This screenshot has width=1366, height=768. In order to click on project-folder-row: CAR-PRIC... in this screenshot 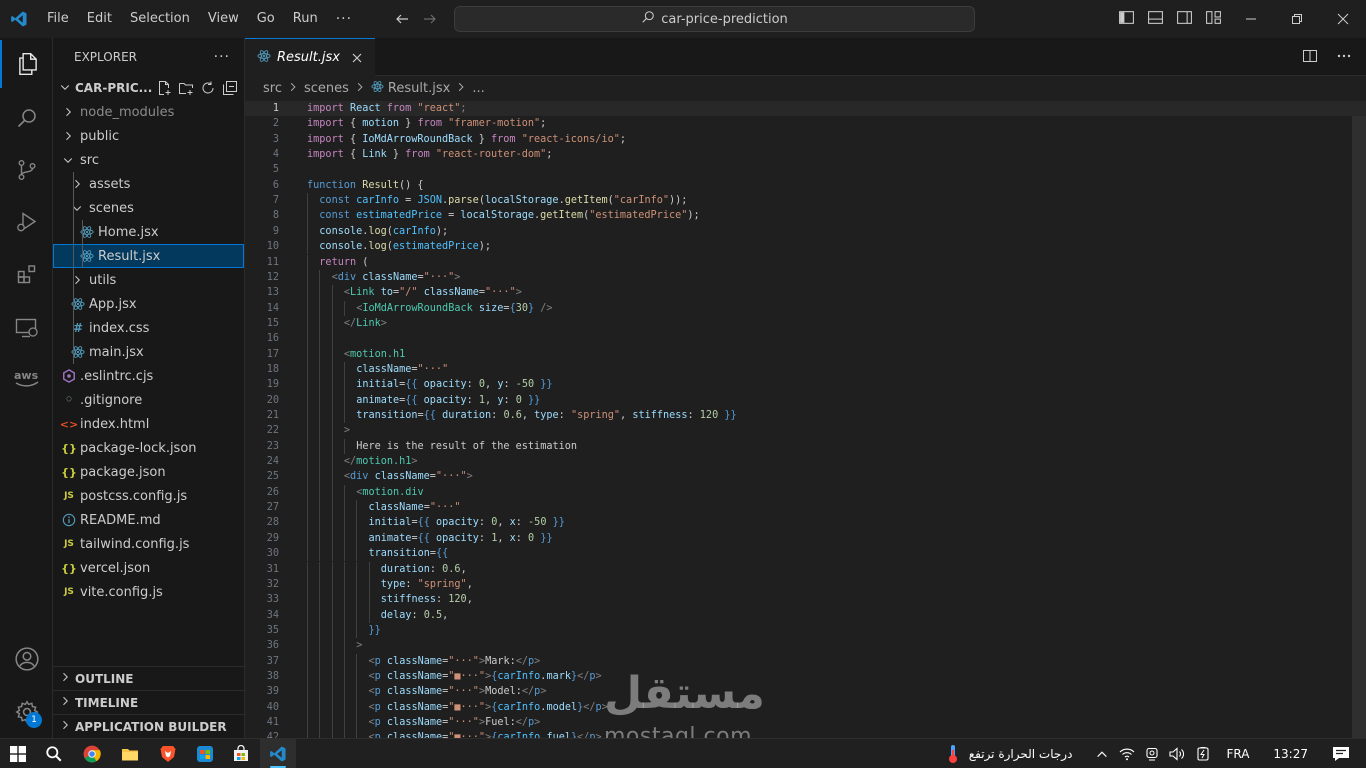, I will do `click(148, 88)`.